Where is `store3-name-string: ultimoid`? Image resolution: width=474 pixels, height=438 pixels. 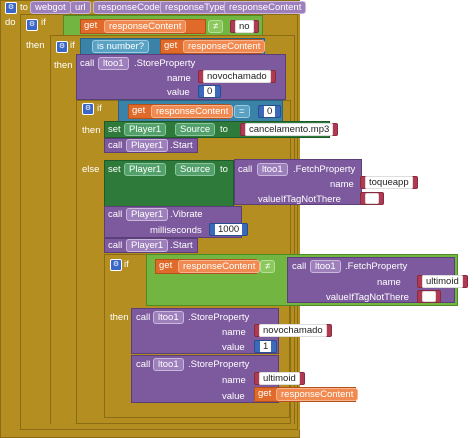
store3-name-string: ultimoid is located at coordinates (279, 378).